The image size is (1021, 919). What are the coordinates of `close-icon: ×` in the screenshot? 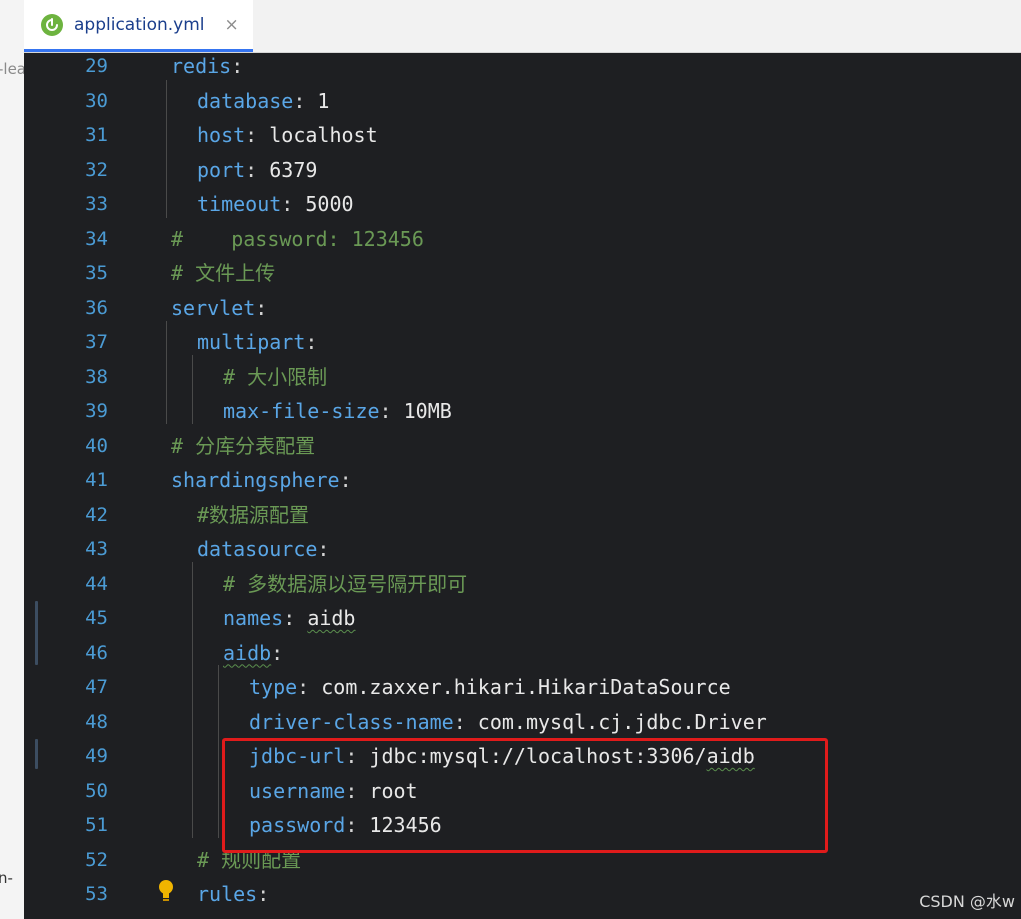 It's located at (232, 25).